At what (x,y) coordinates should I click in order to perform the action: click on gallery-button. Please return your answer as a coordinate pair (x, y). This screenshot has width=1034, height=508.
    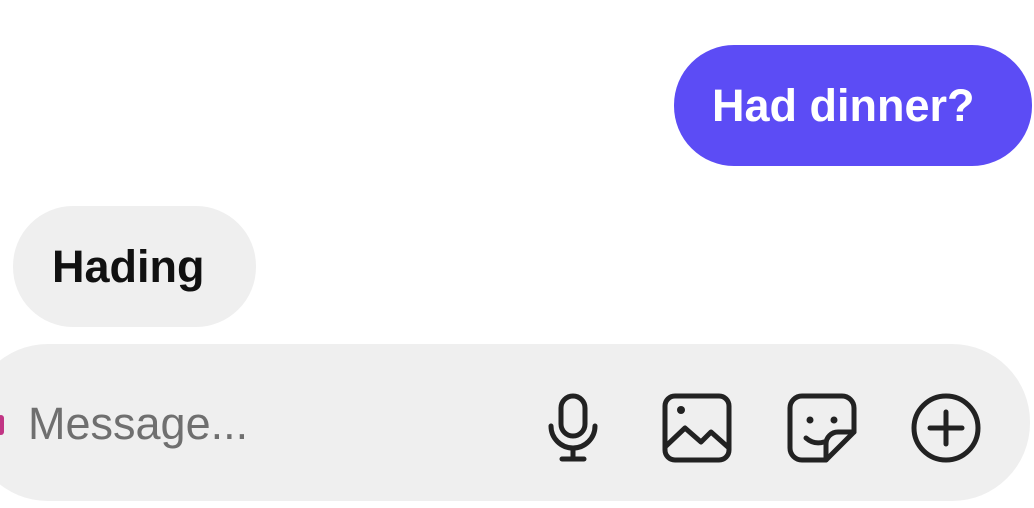
    Looking at the image, I should click on (697, 428).